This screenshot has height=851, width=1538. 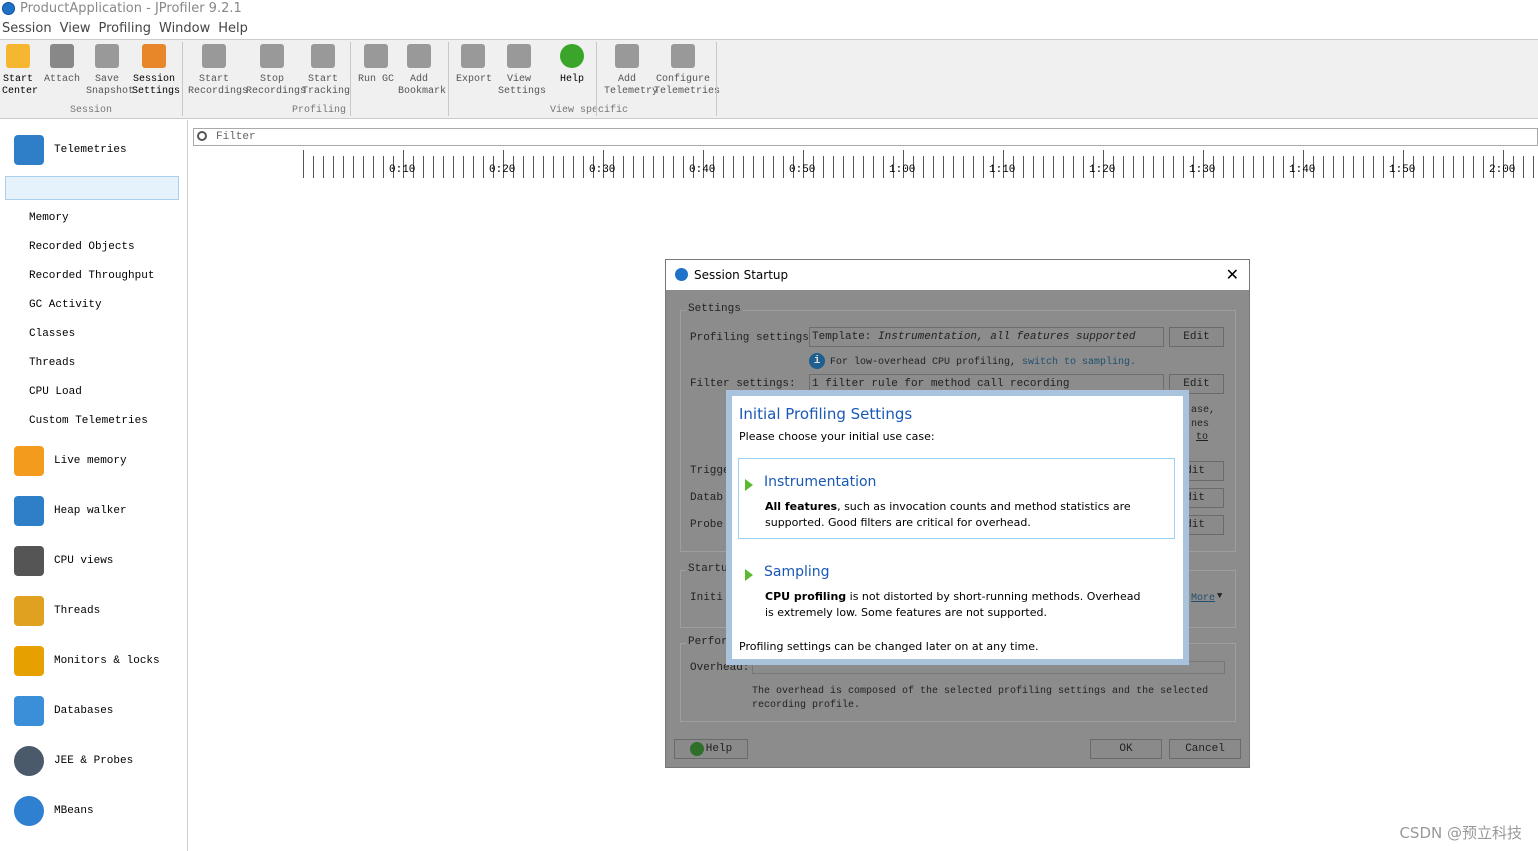 What do you see at coordinates (589, 110) in the screenshot?
I see `toolbar-group-label: View specific` at bounding box center [589, 110].